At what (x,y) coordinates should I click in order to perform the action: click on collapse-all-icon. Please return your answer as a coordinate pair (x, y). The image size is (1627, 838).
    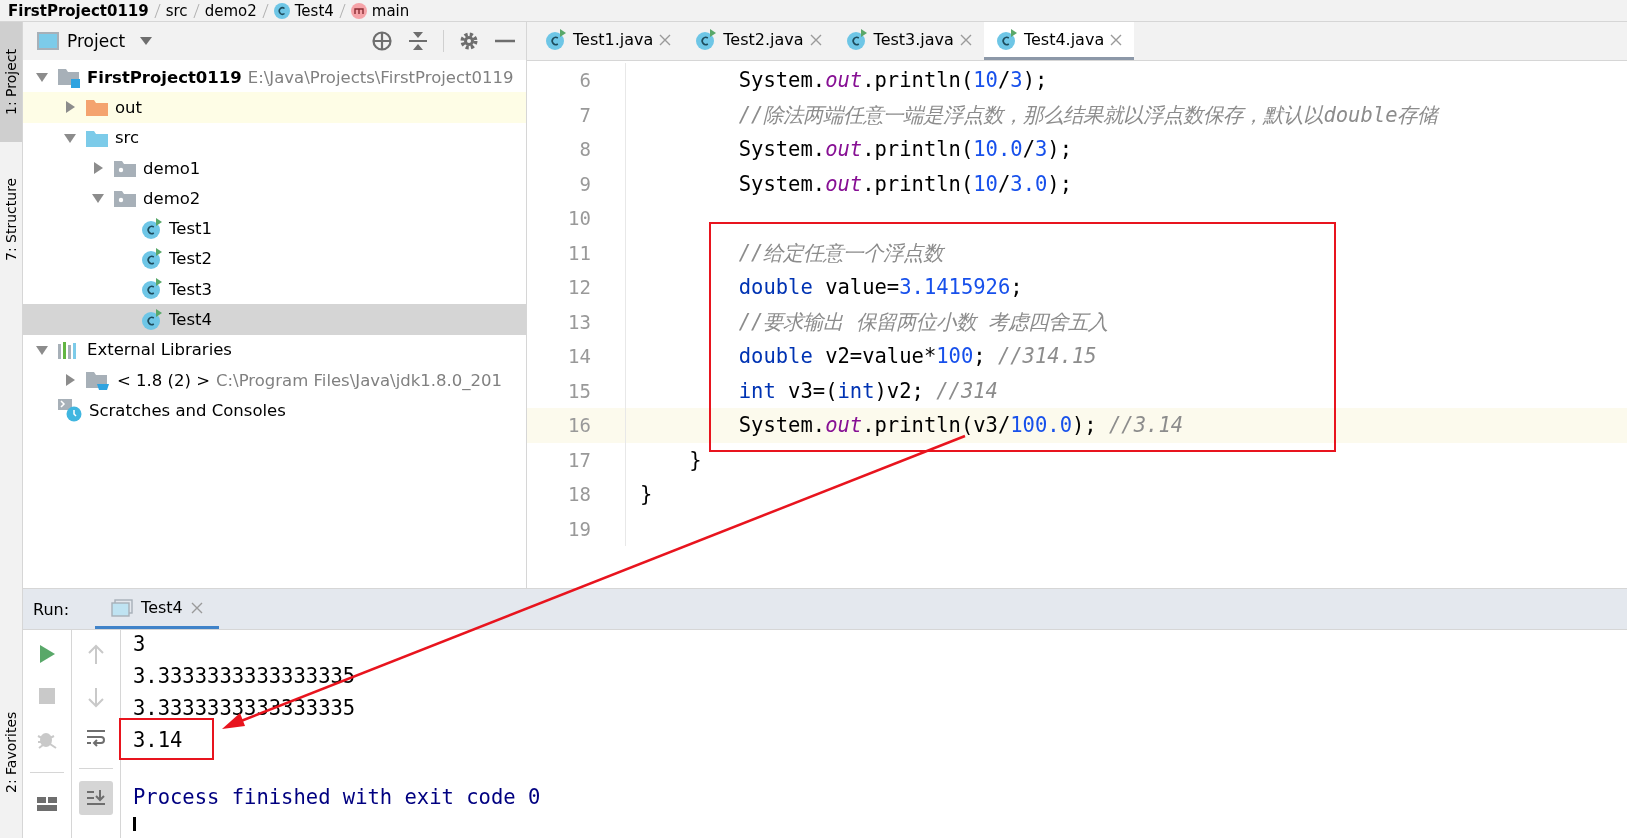
    Looking at the image, I should click on (418, 41).